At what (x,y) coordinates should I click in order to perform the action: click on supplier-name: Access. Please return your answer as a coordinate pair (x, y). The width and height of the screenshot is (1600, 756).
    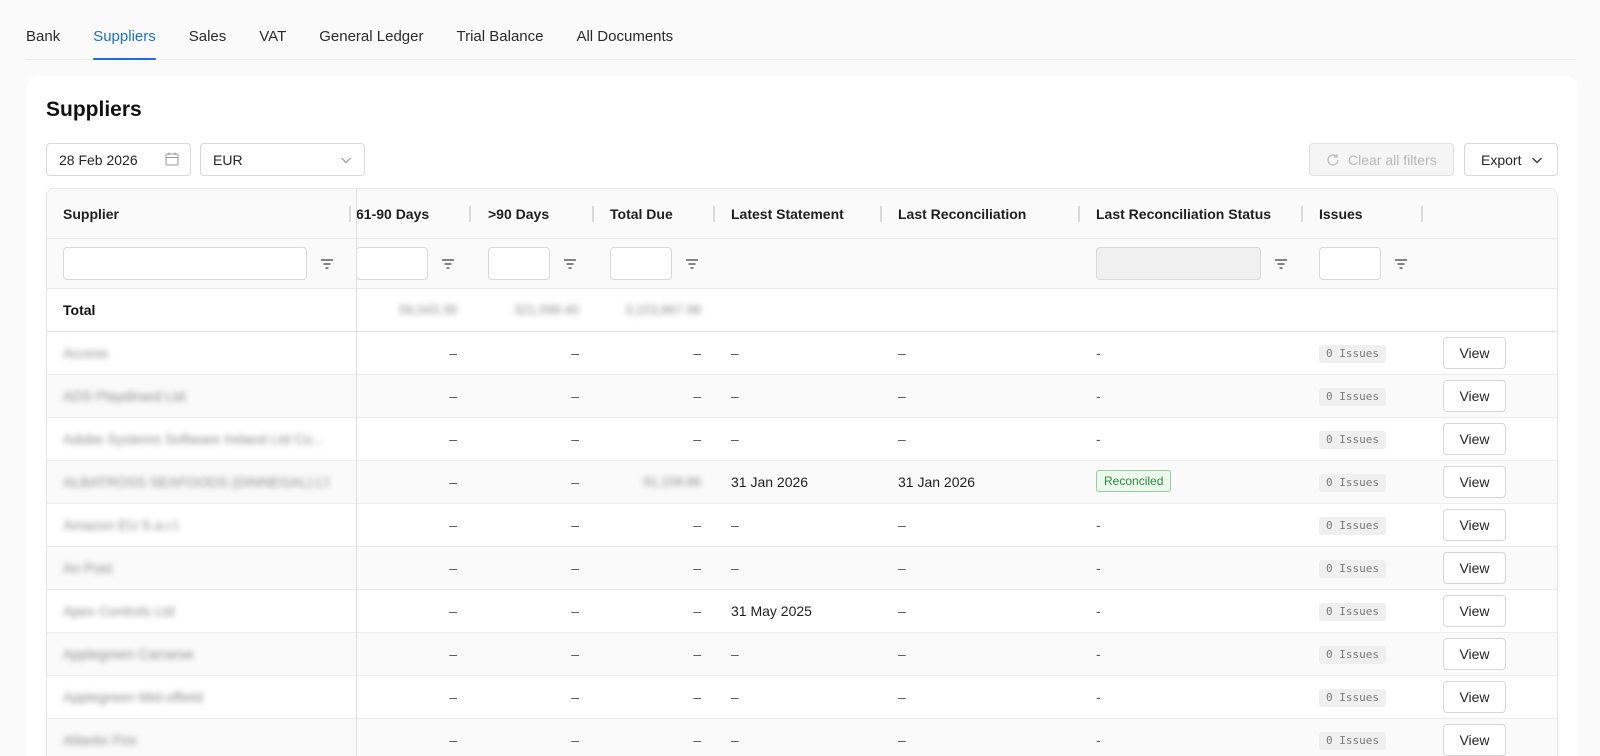
    Looking at the image, I should click on (85, 353).